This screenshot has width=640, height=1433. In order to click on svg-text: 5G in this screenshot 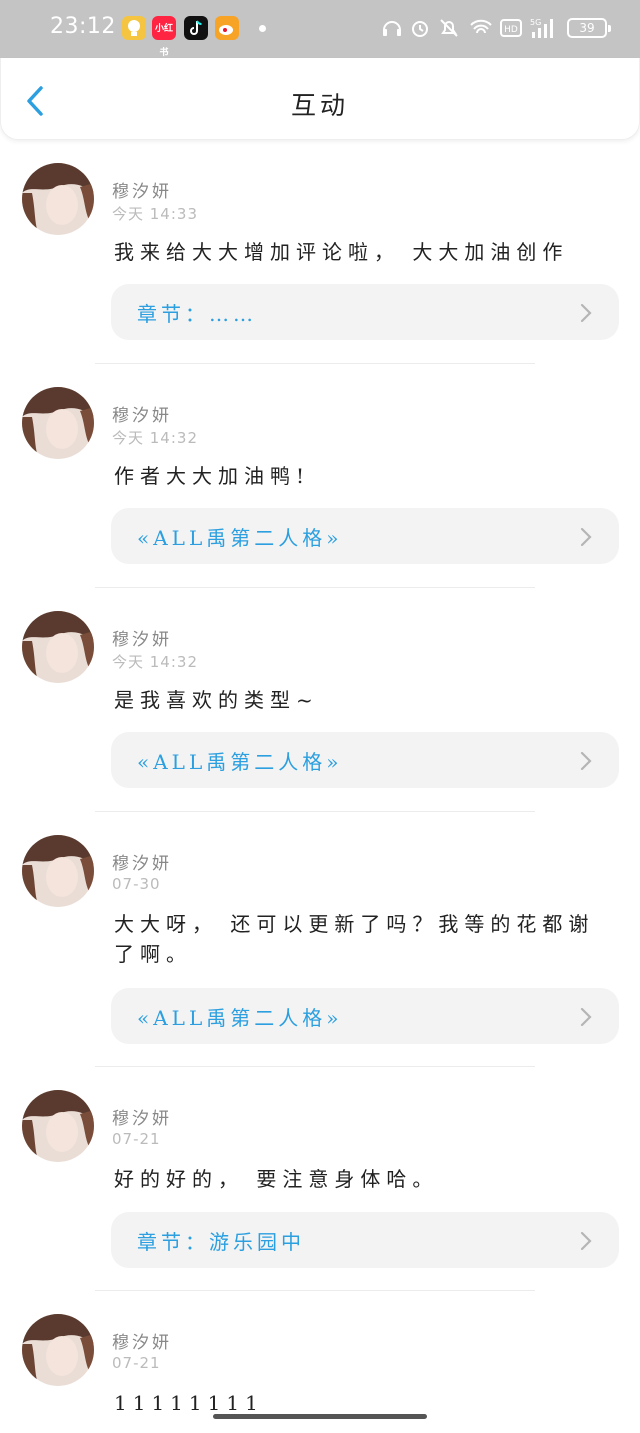, I will do `click(535, 22)`.